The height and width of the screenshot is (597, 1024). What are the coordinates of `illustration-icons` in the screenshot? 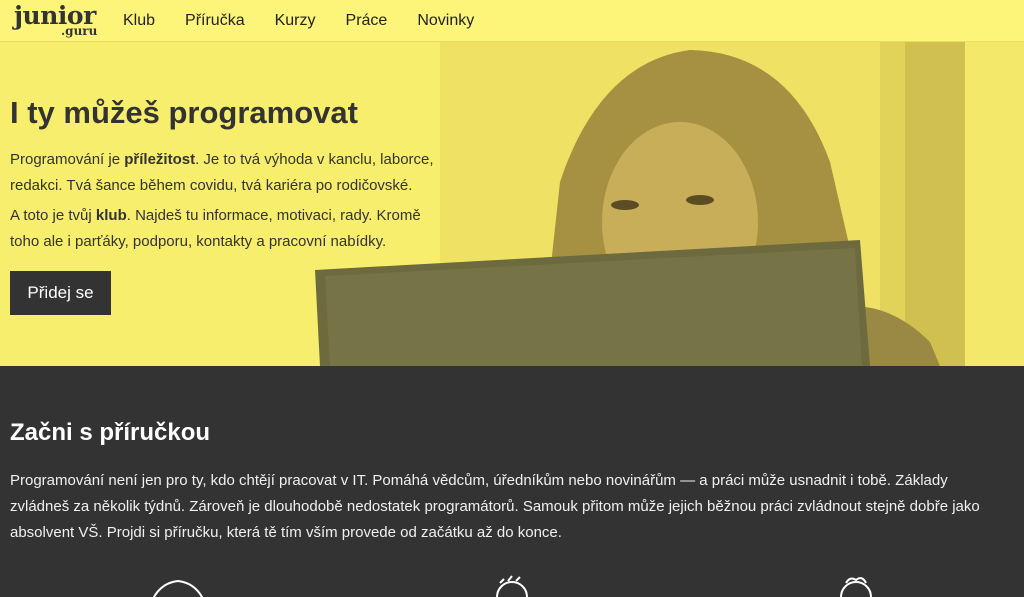 It's located at (512, 586).